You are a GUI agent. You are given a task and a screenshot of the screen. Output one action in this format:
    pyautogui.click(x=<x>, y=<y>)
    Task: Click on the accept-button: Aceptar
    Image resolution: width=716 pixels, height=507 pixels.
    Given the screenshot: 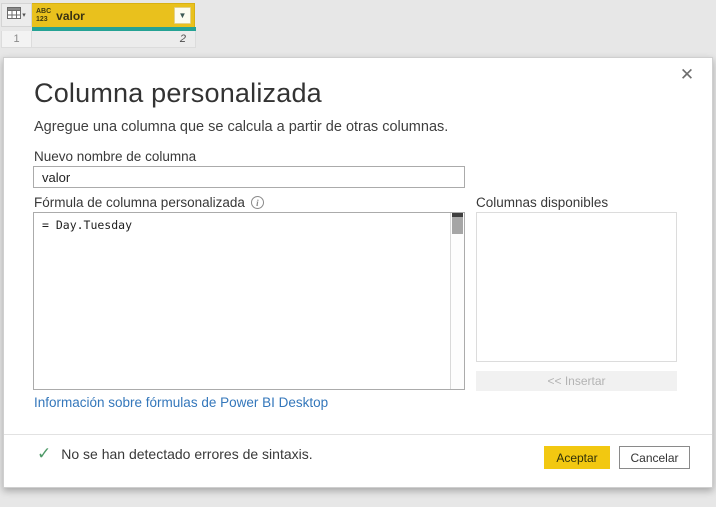 What is the action you would take?
    pyautogui.click(x=577, y=457)
    